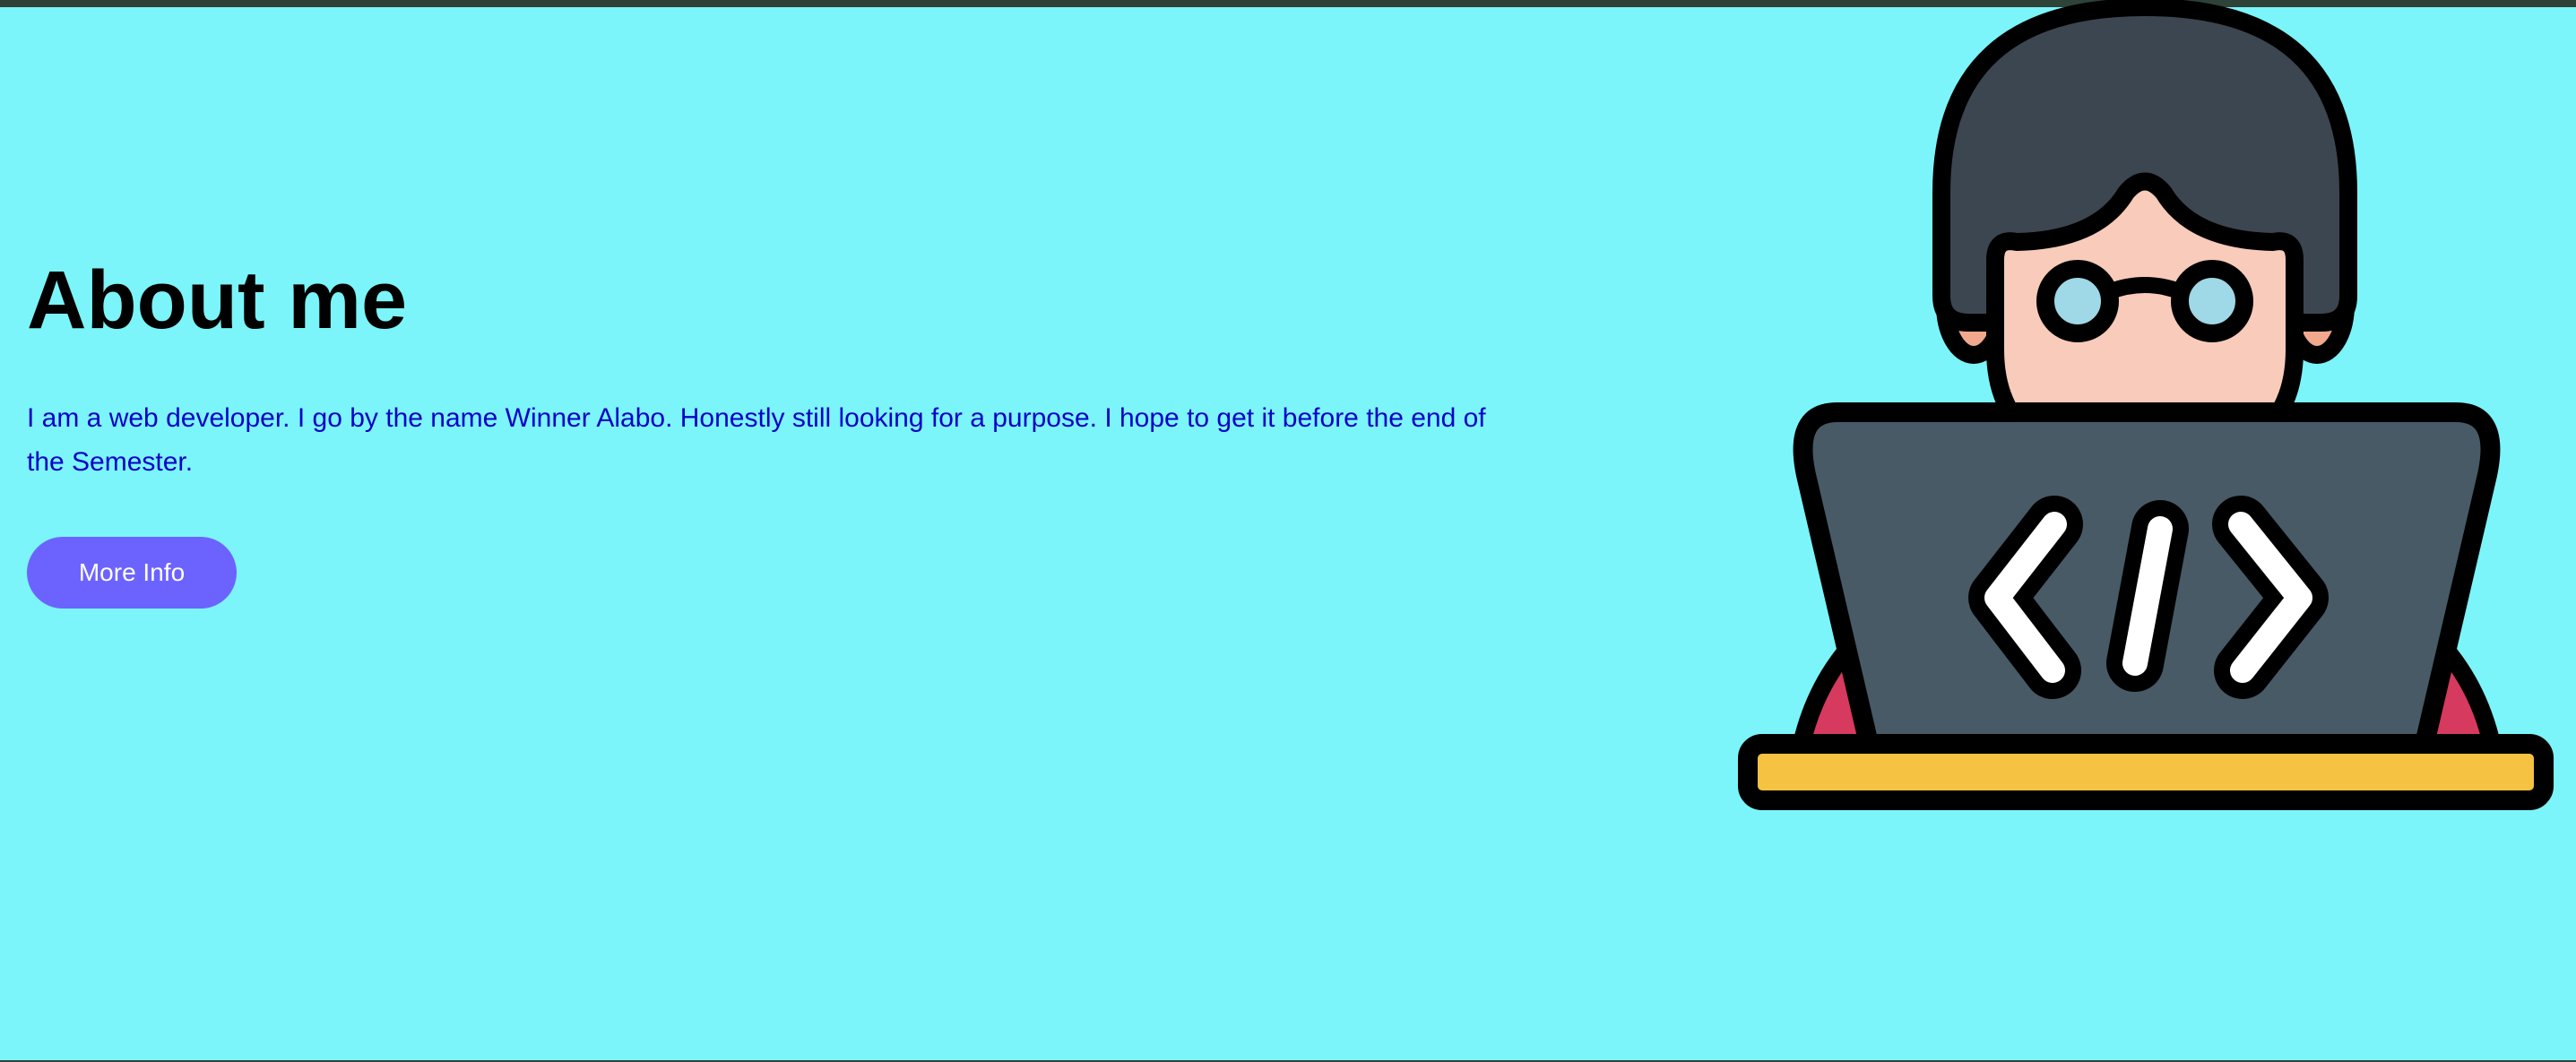 The image size is (2576, 1062). I want to click on left-lens, so click(2077, 301).